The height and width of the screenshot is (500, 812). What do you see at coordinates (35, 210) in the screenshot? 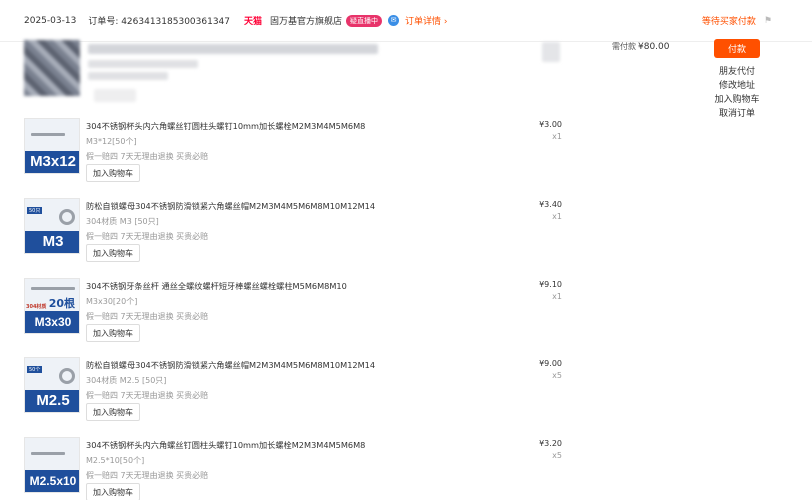
I see `thumbnail-qty-label: 50只` at bounding box center [35, 210].